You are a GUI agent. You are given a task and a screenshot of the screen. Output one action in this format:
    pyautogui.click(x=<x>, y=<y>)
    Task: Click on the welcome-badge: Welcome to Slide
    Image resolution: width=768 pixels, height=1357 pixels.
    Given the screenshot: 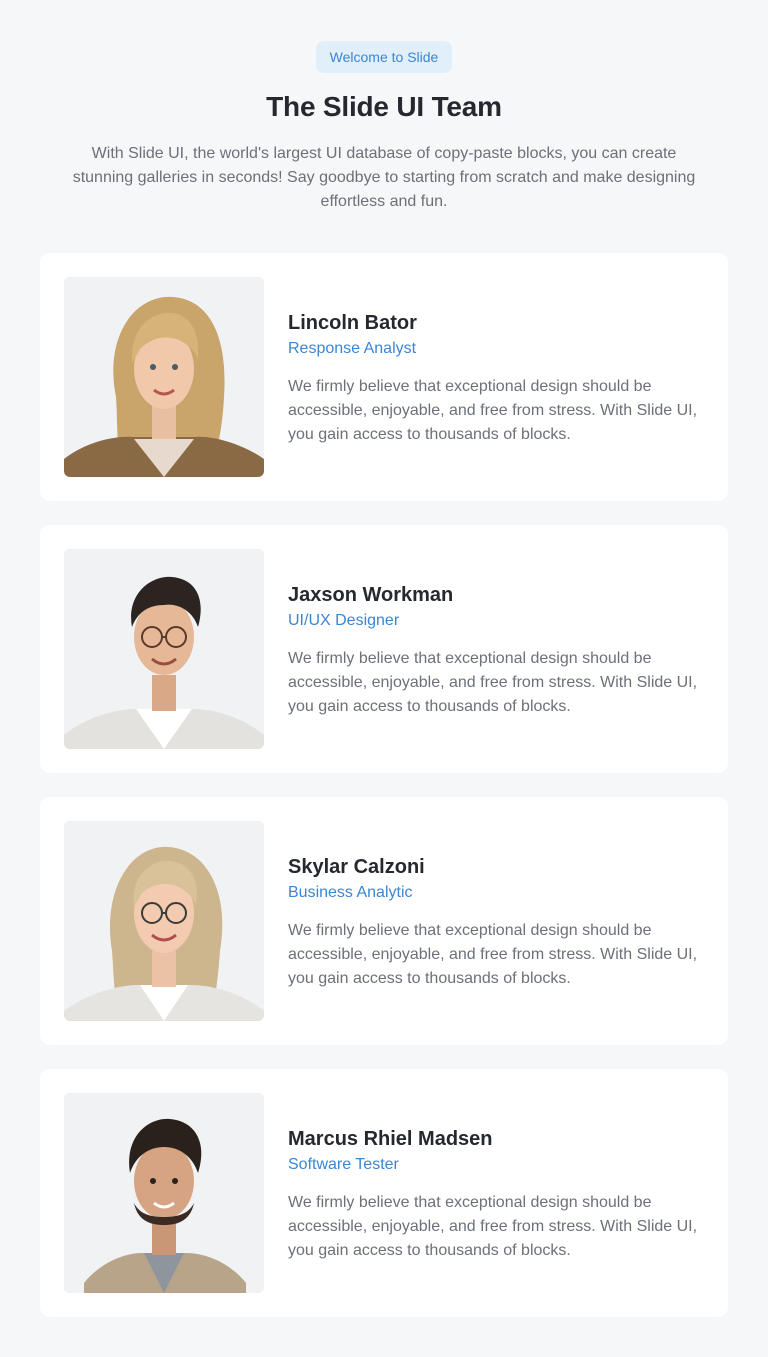 What is the action you would take?
    pyautogui.click(x=384, y=57)
    